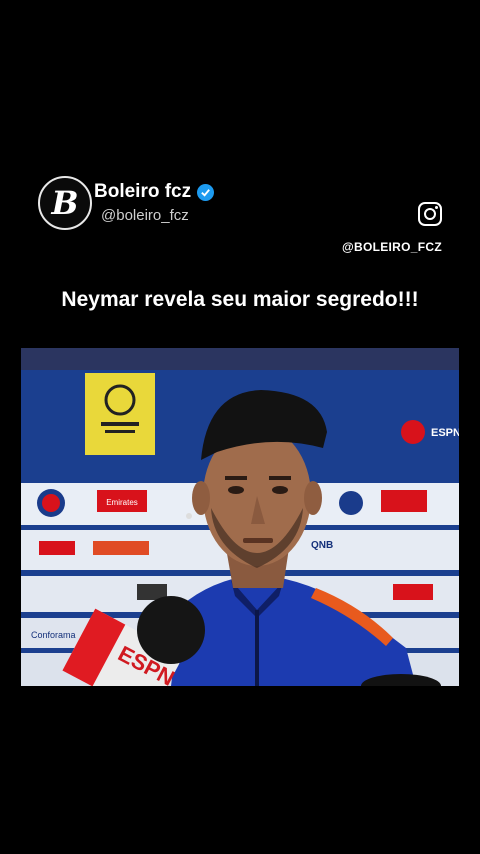 The height and width of the screenshot is (854, 480). I want to click on verified-badge-icon, so click(206, 192).